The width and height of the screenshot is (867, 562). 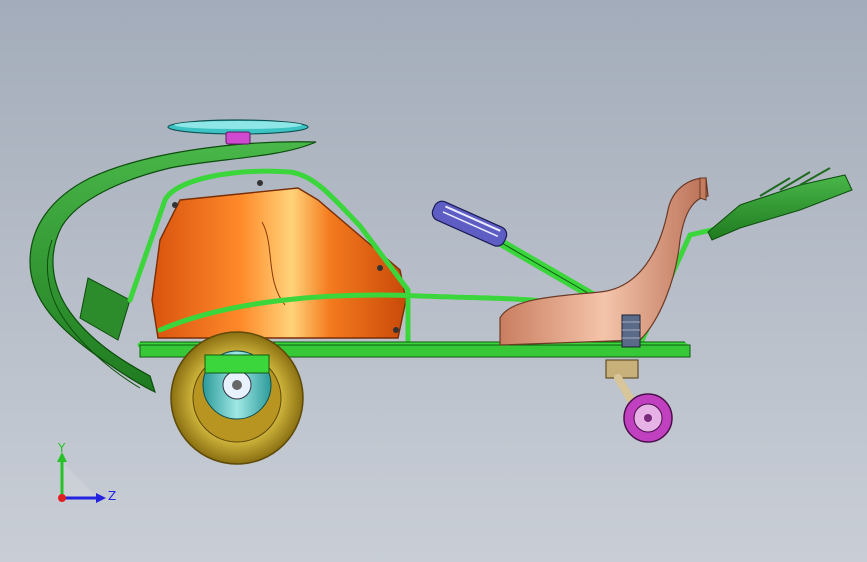 I want to click on front-wheel, so click(x=237, y=398).